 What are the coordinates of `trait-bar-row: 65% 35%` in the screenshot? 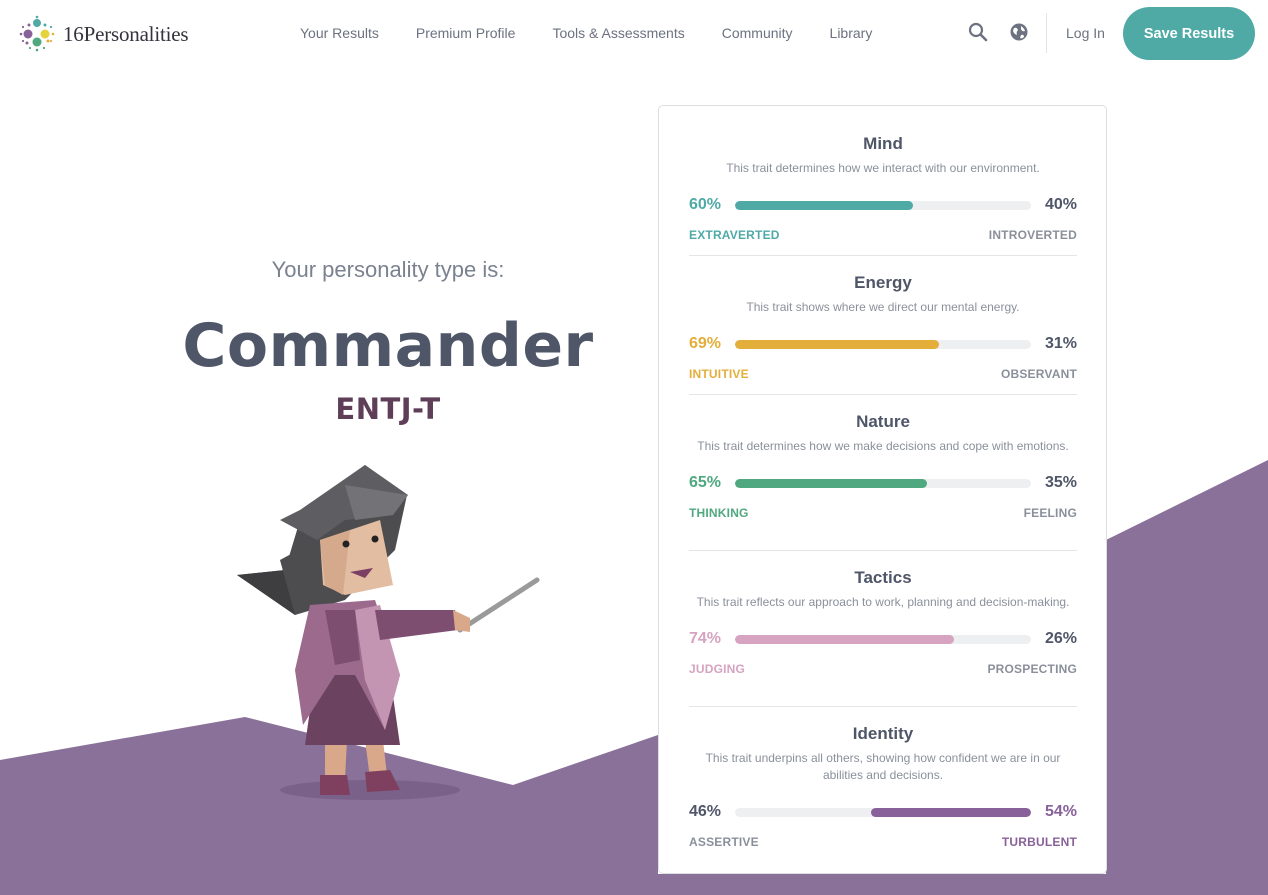 It's located at (883, 483).